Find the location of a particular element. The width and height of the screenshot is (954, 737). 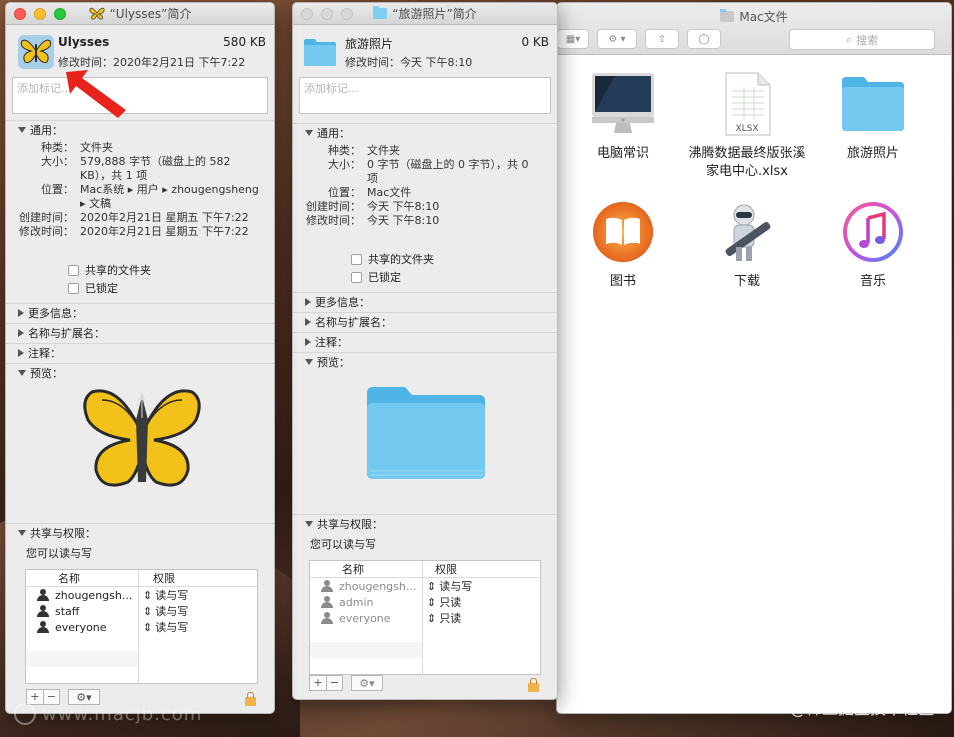

table-row: admin ⇕ 只读 is located at coordinates (425, 602).